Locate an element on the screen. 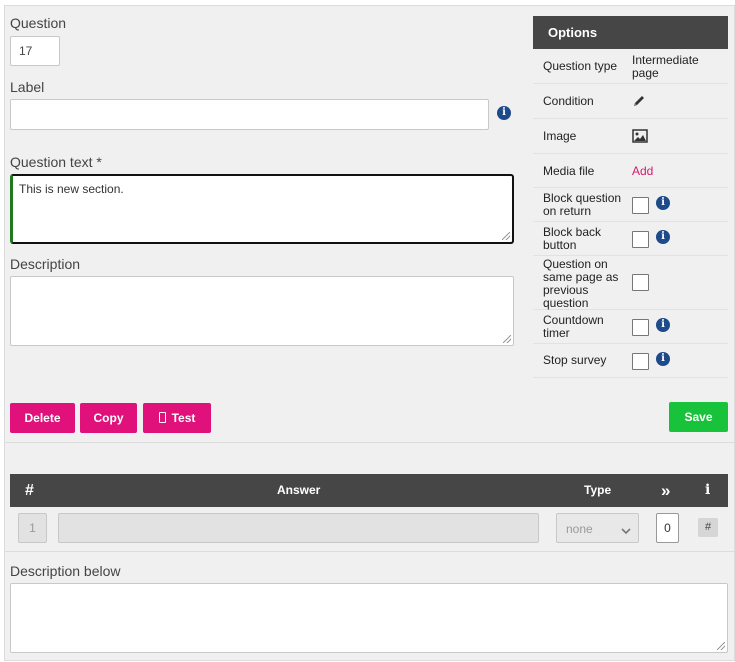  answer-column-header: Answer is located at coordinates (299, 490).